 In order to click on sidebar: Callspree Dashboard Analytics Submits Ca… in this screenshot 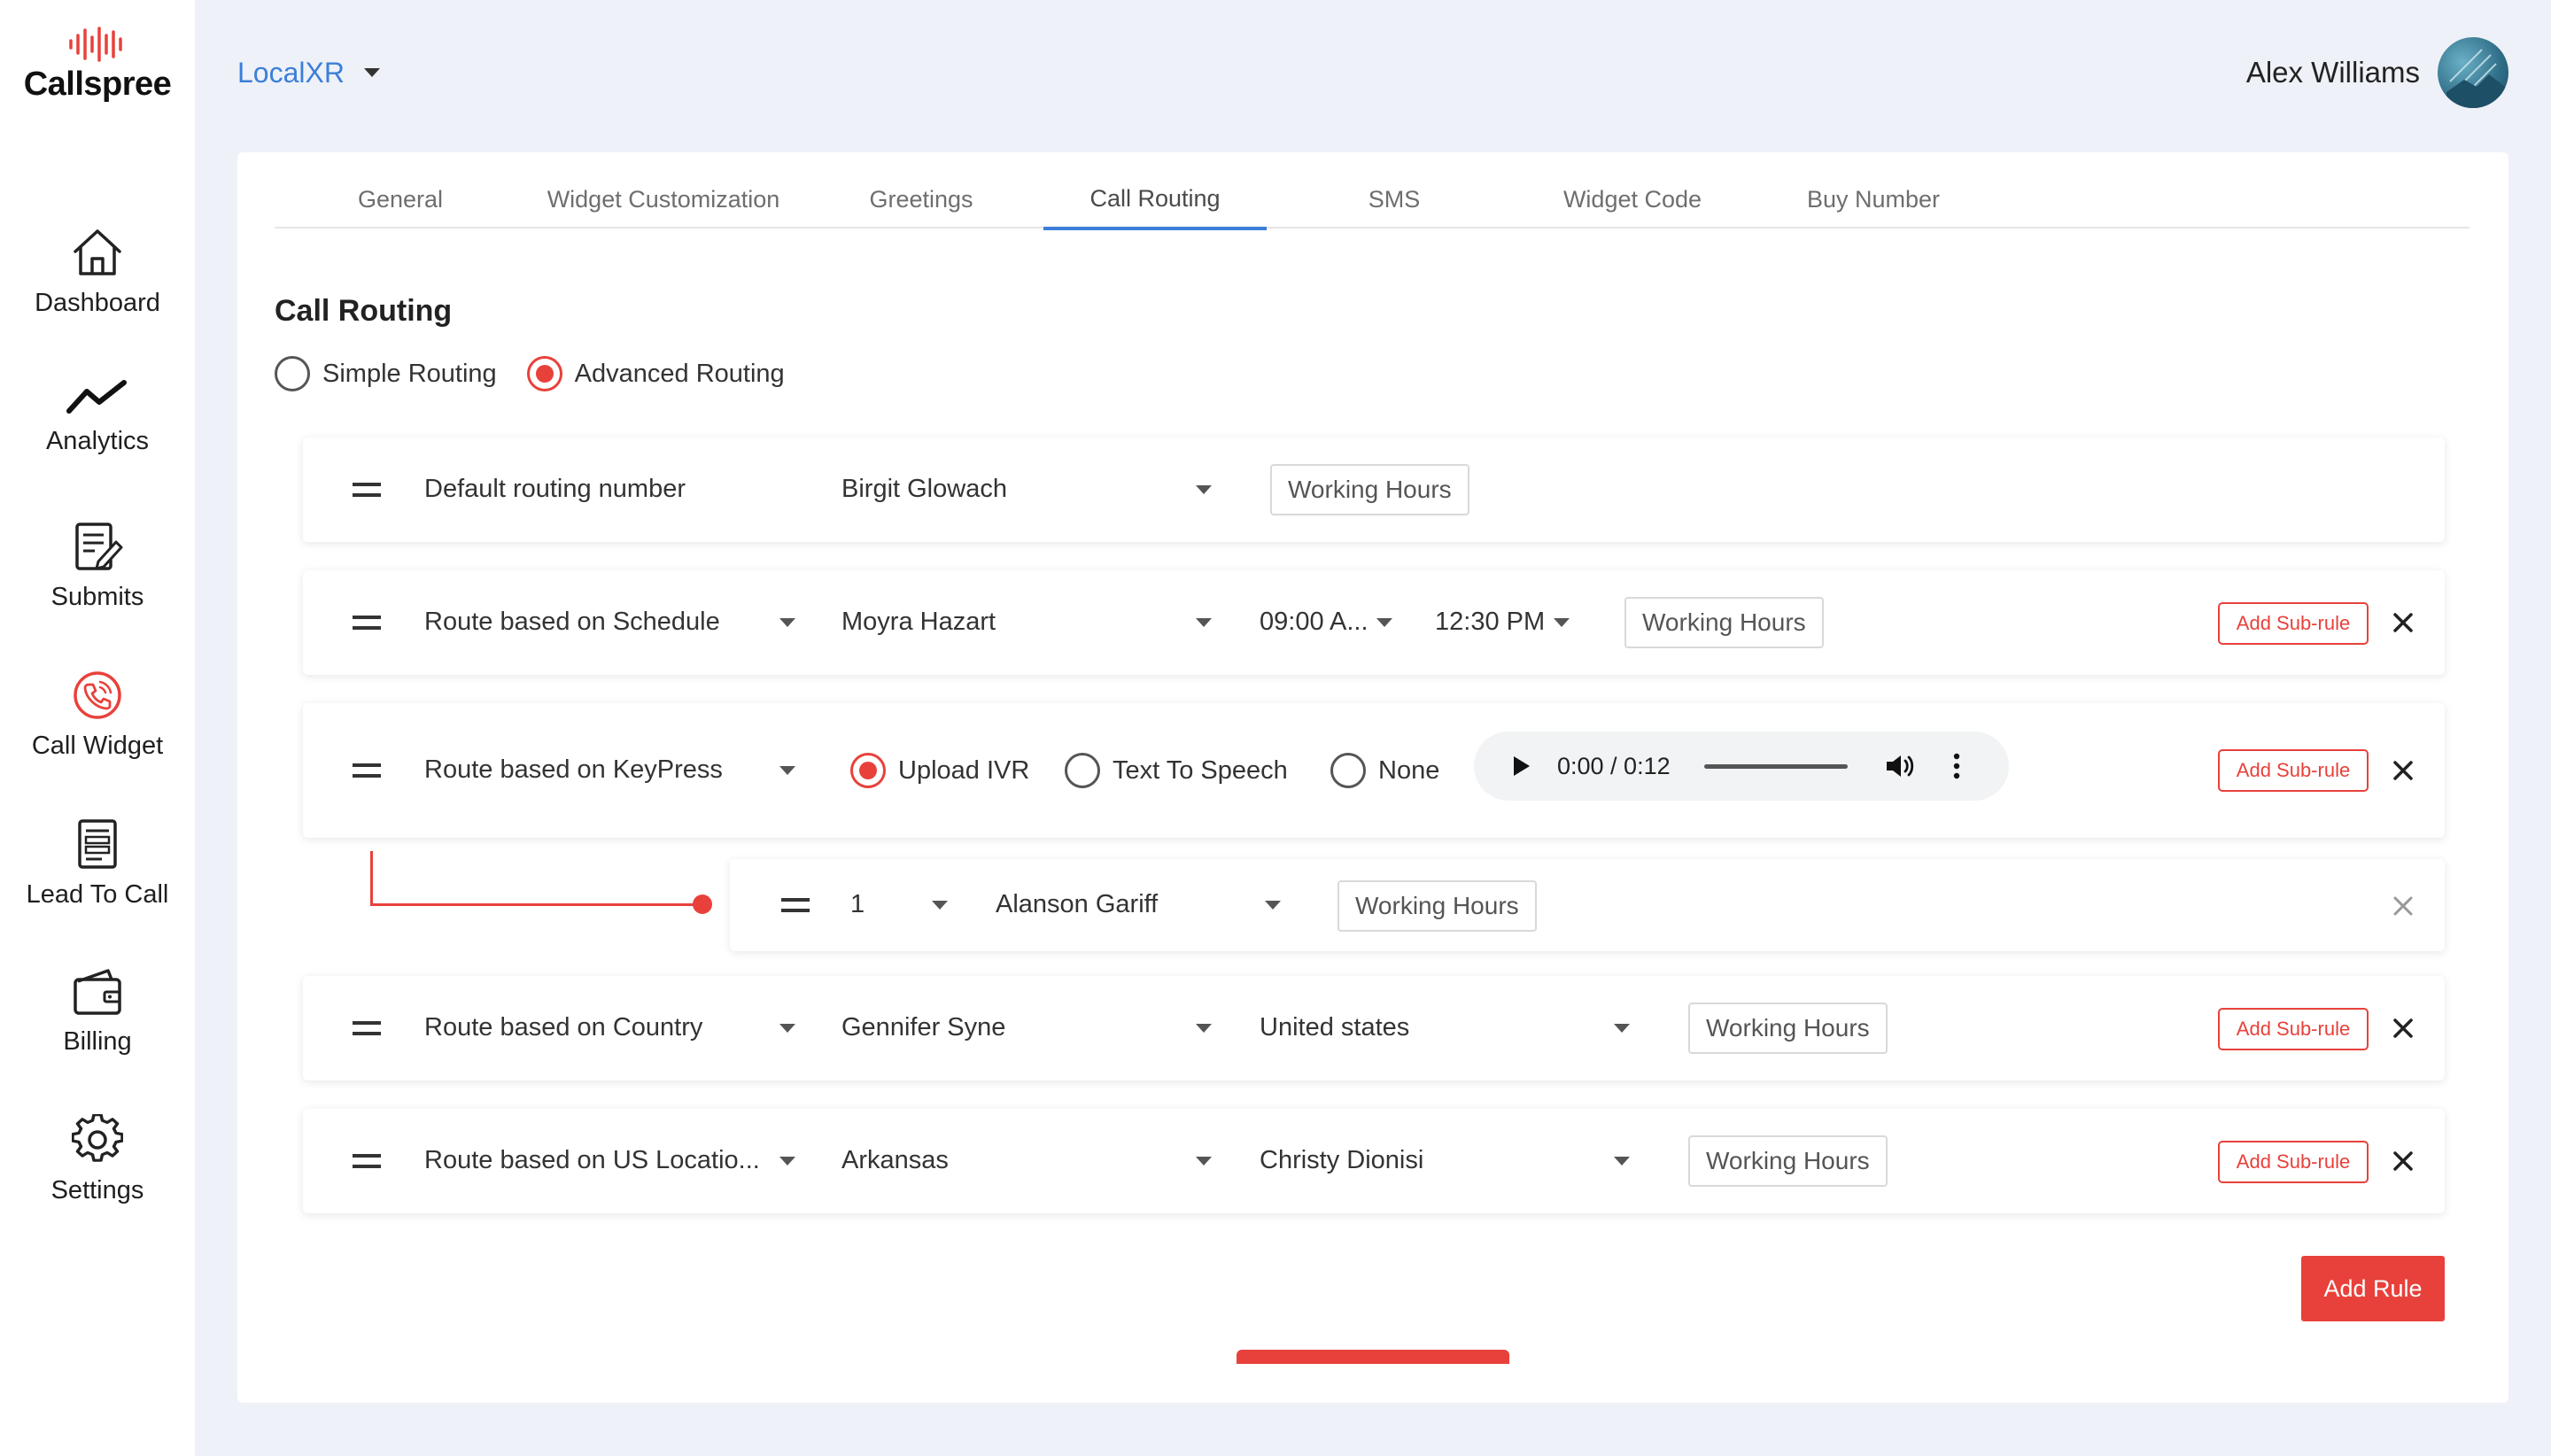, I will do `click(98, 728)`.